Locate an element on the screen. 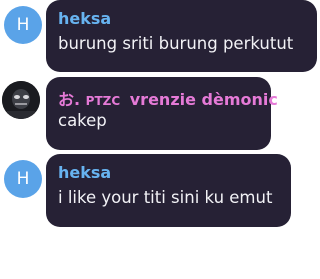 Image resolution: width=320 pixels, height=279 pixels. message-text: burung sriti burung perkutut is located at coordinates (176, 43).